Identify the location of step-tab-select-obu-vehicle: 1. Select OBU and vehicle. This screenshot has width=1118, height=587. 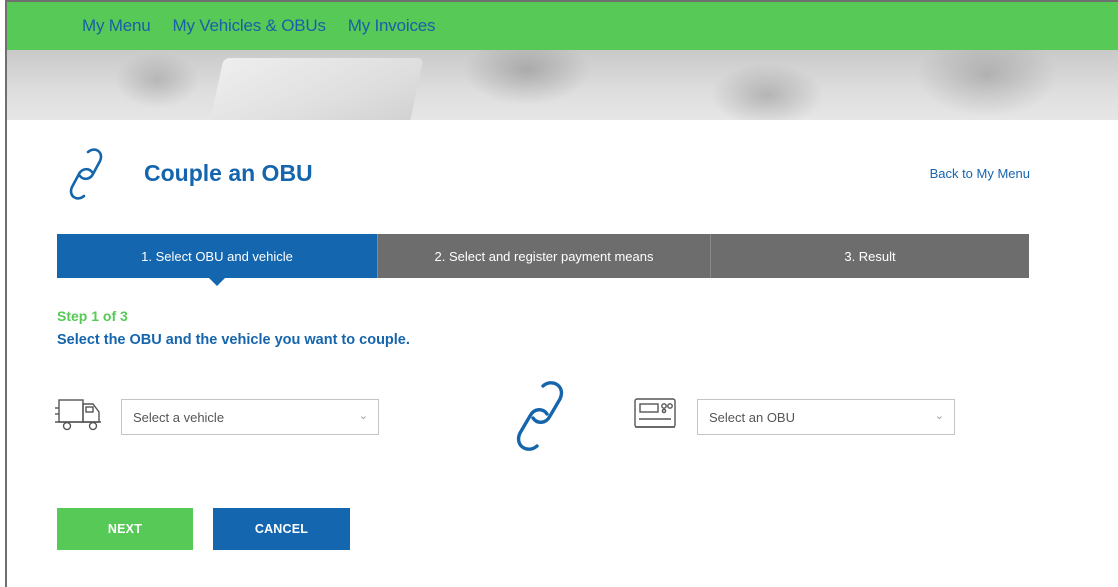
(217, 256).